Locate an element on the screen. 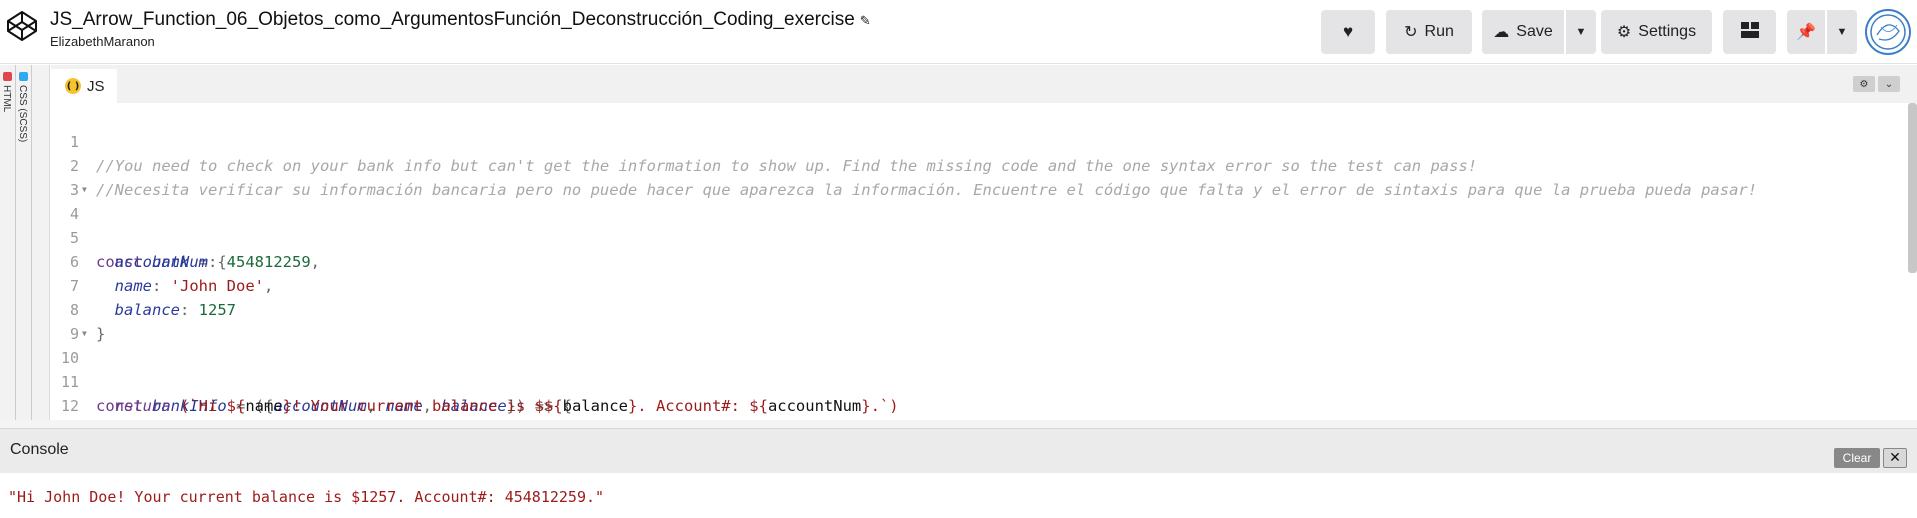  code-line: 3 is located at coordinates (984, 176).